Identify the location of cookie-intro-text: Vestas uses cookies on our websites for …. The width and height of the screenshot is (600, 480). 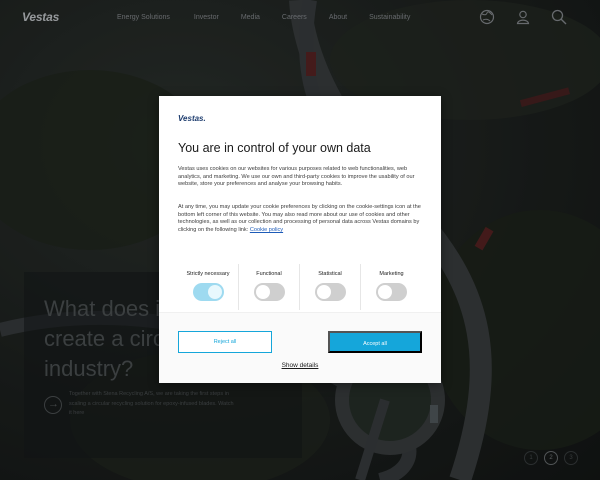
(296, 177).